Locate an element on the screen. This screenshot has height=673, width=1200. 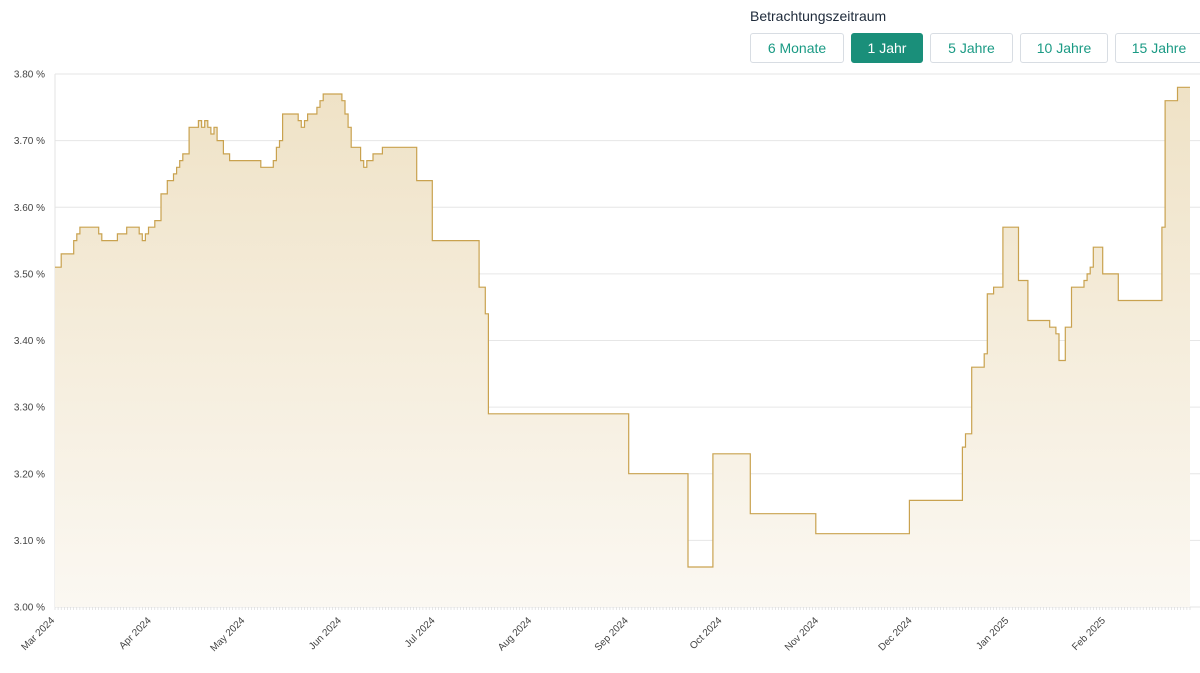
x-tick-label: Dec 2024 is located at coordinates (896, 634).